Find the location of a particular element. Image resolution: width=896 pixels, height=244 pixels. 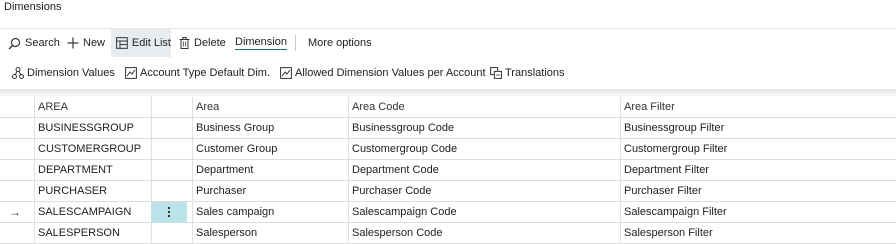

translations-label: Translations is located at coordinates (535, 73).